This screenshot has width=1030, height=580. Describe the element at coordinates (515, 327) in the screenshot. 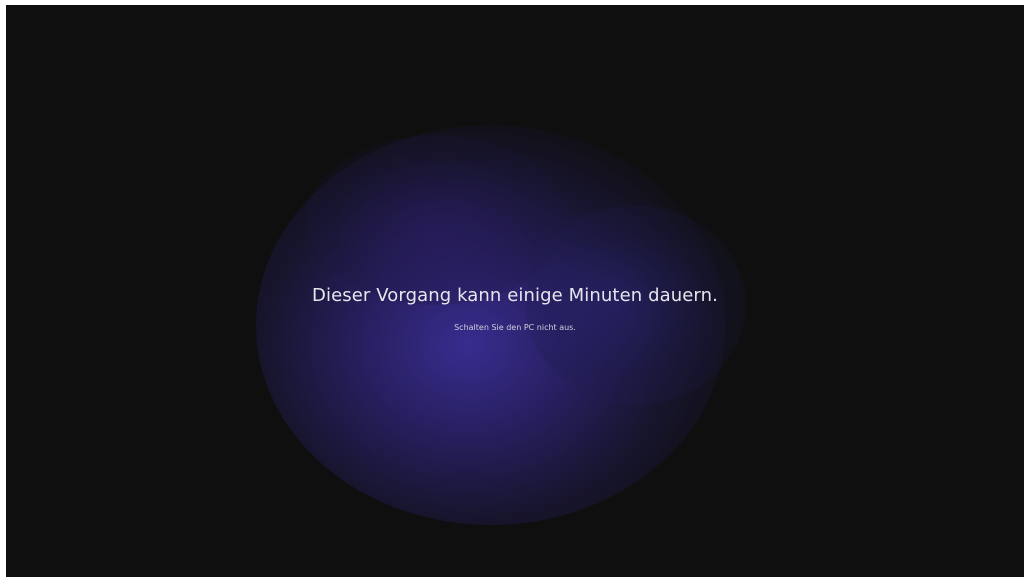

I see `power-off-warning: Schalten Sie den PC nicht aus.` at that location.